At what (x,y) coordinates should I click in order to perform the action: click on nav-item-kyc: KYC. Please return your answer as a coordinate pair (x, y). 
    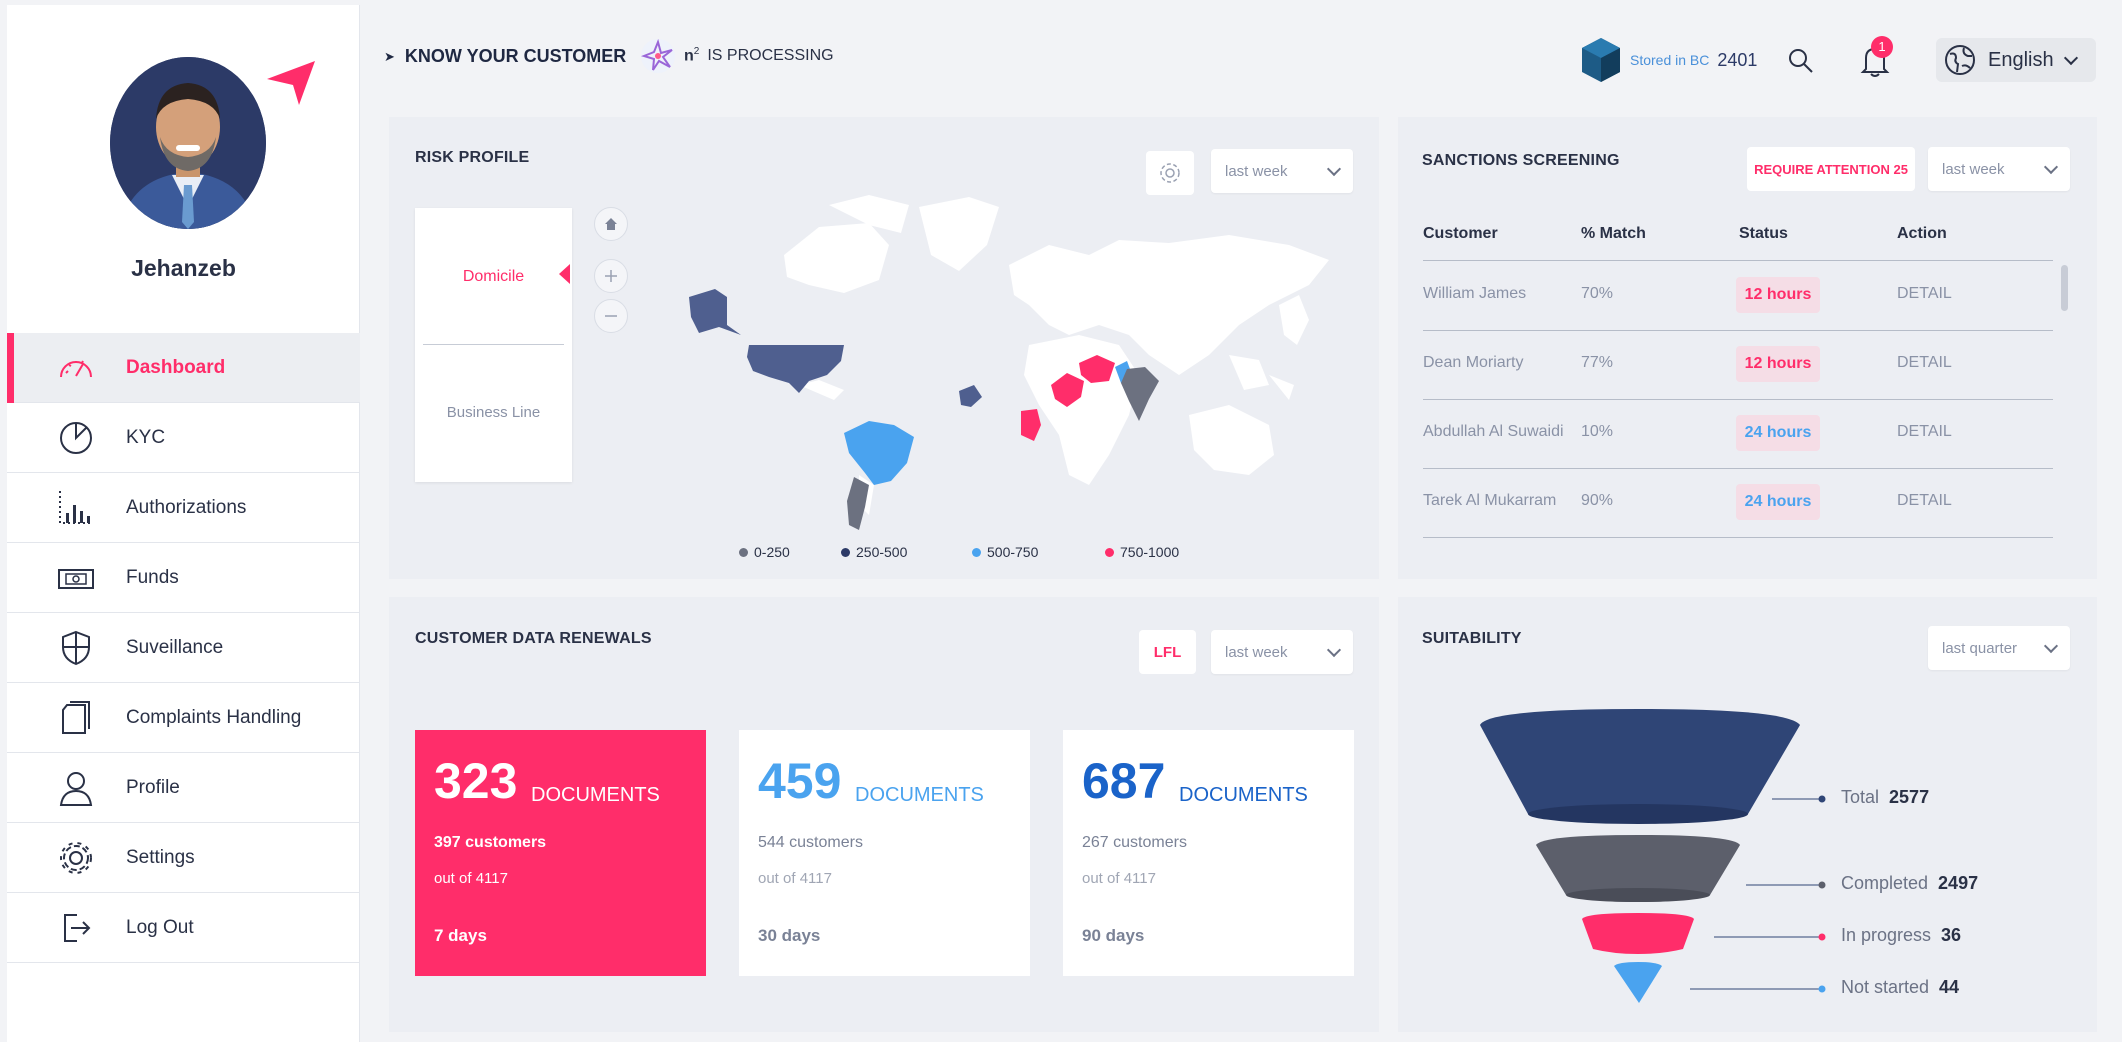
    Looking at the image, I should click on (183, 438).